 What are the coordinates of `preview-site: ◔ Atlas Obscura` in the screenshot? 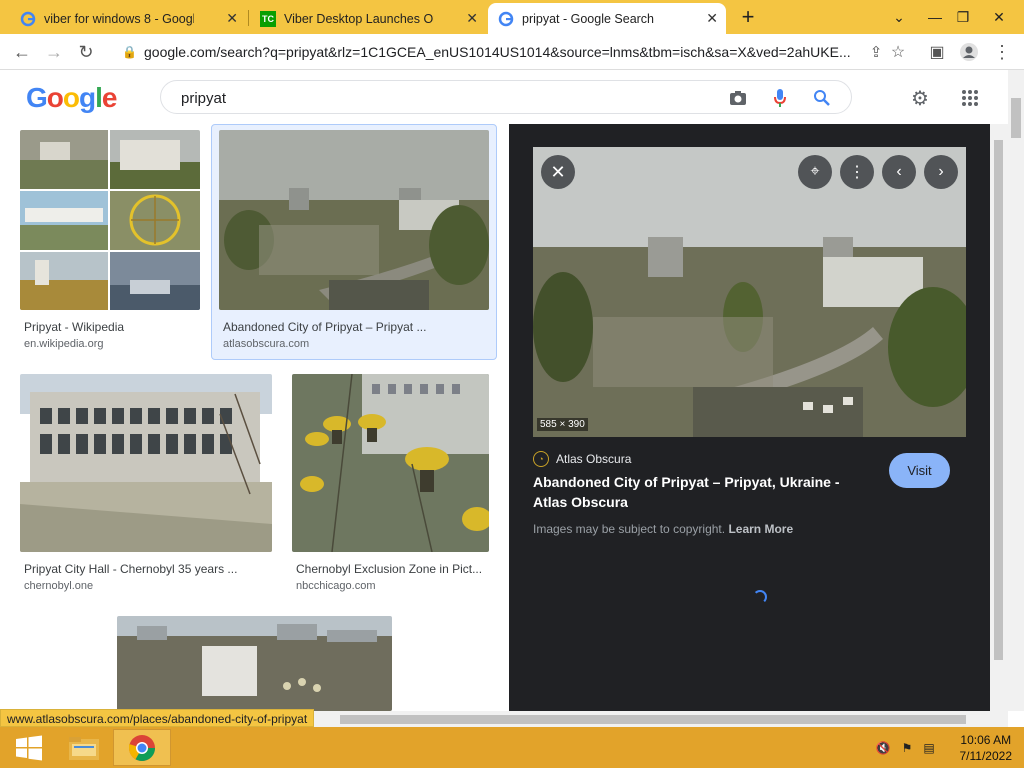 It's located at (582, 459).